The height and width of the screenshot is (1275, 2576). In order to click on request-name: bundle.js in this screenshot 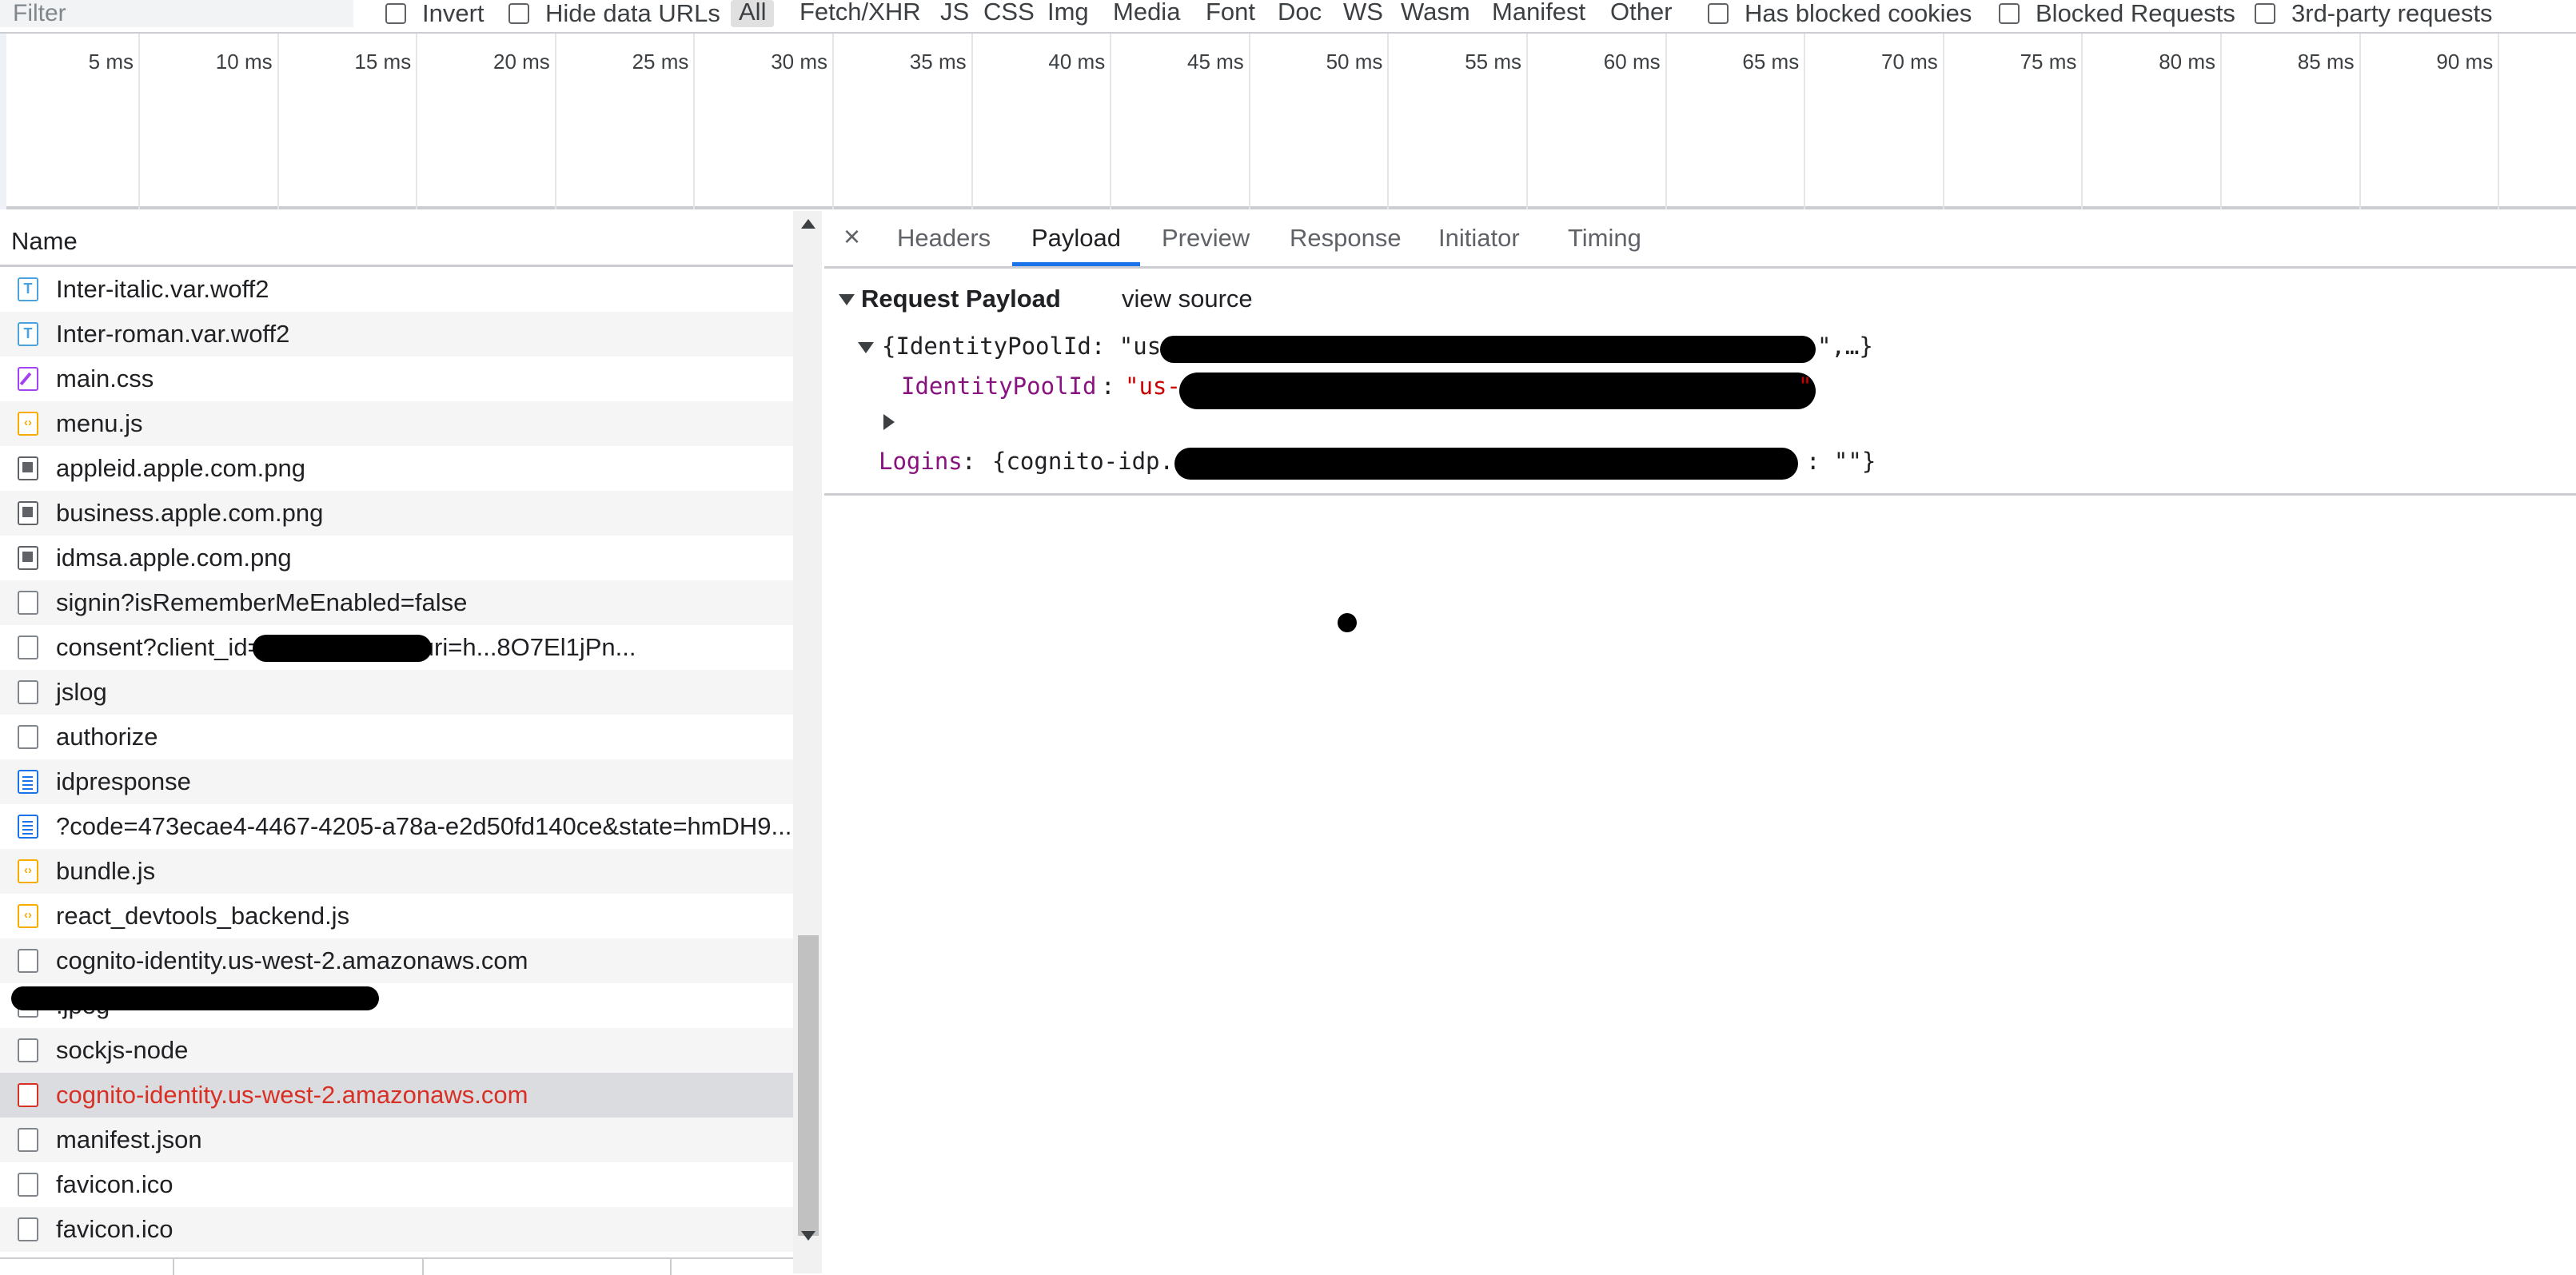, I will do `click(106, 871)`.